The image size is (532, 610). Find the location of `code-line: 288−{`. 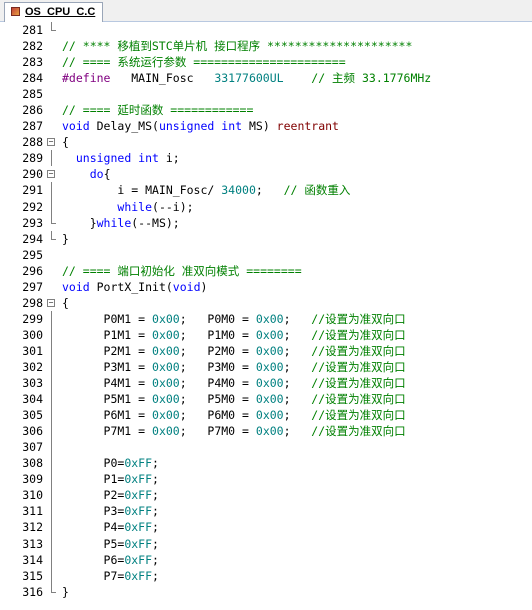

code-line: 288−{ is located at coordinates (266, 142).